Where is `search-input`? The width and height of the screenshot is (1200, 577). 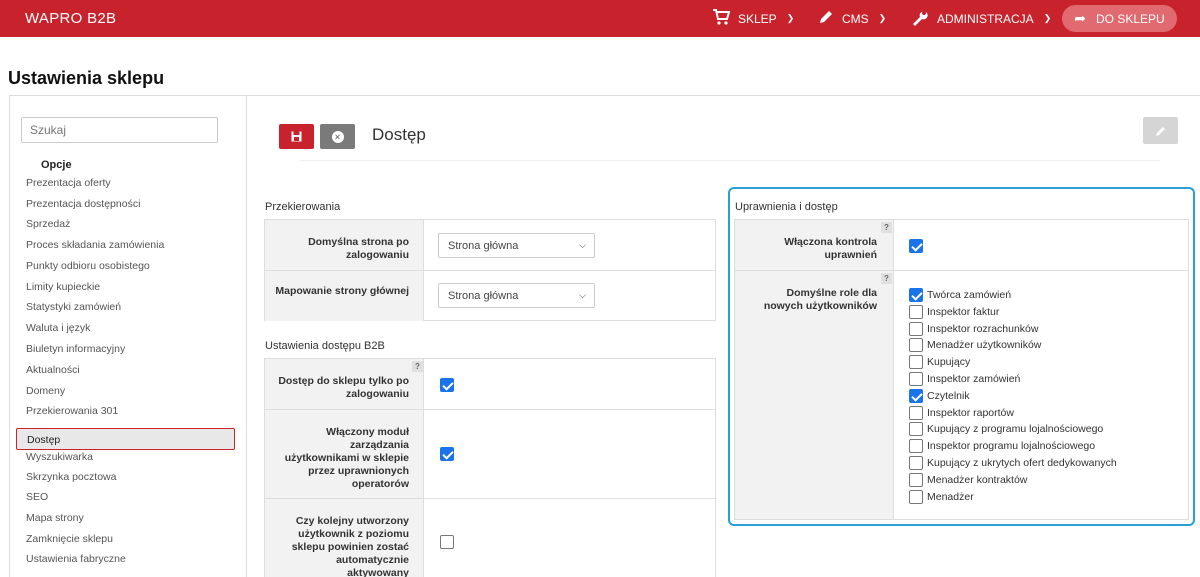
search-input is located at coordinates (119, 130).